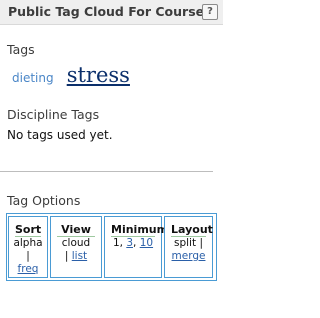  I want to click on tag-dieting: dieting, so click(33, 78).